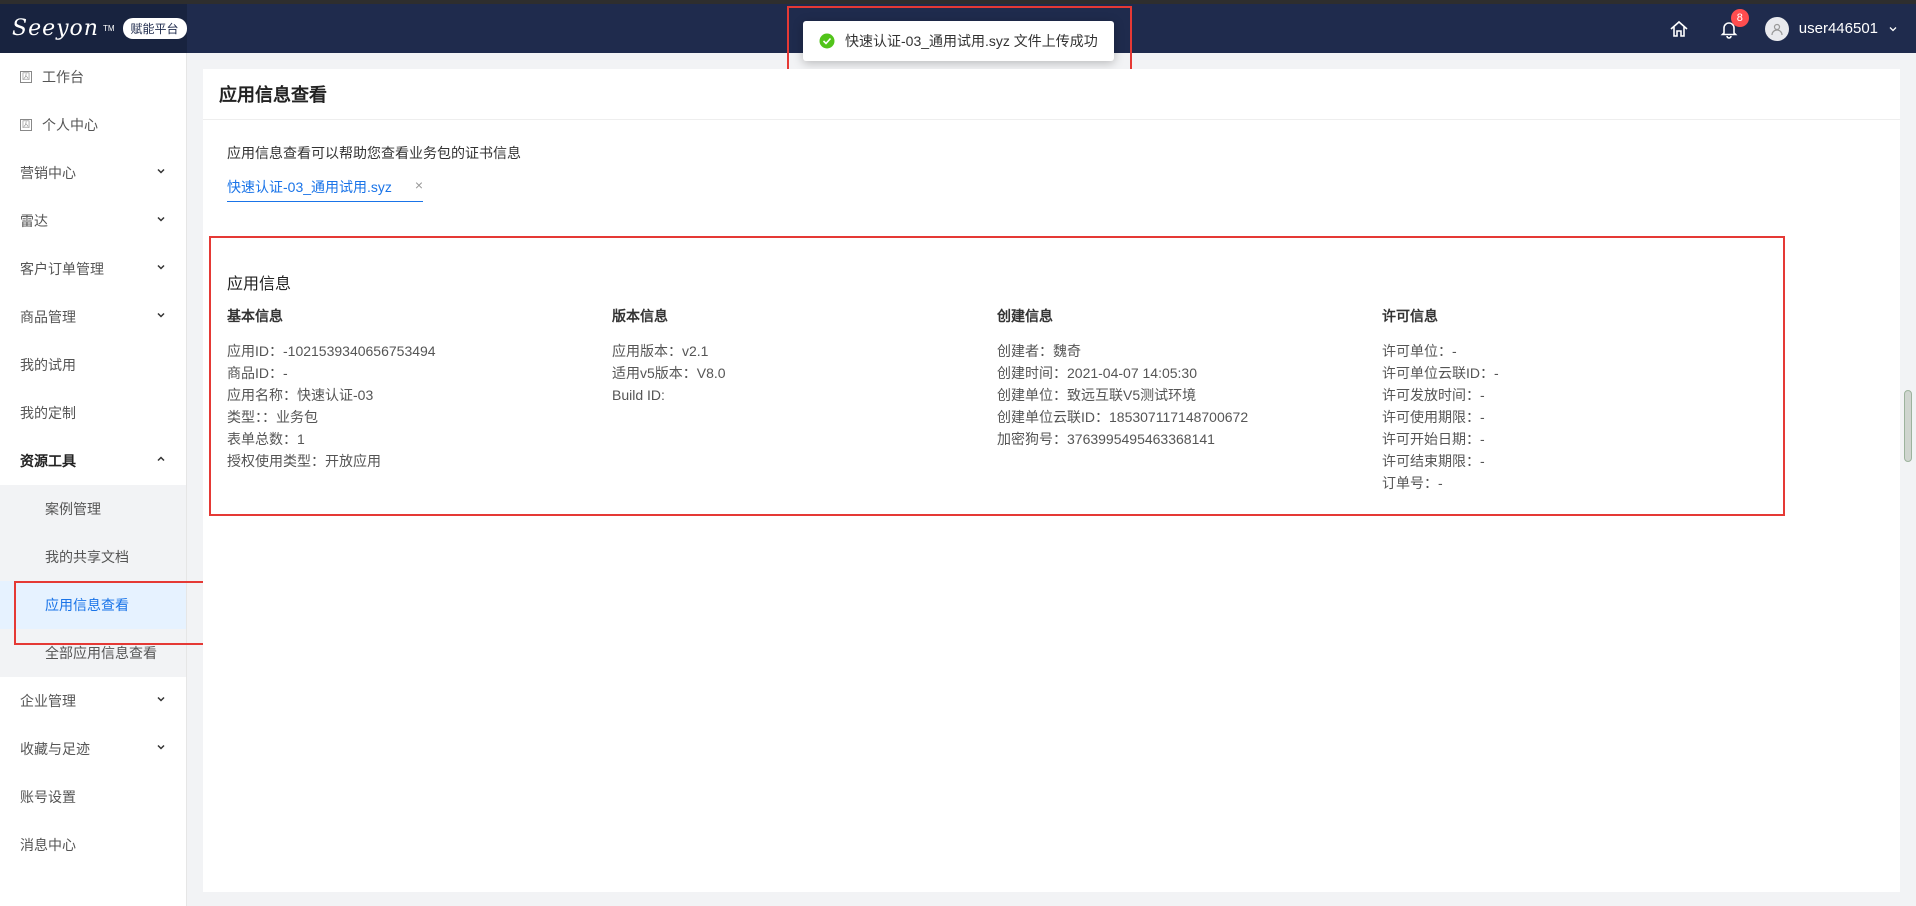  What do you see at coordinates (93, 461) in the screenshot?
I see `sidebar-item-resource-tools: 资源工具` at bounding box center [93, 461].